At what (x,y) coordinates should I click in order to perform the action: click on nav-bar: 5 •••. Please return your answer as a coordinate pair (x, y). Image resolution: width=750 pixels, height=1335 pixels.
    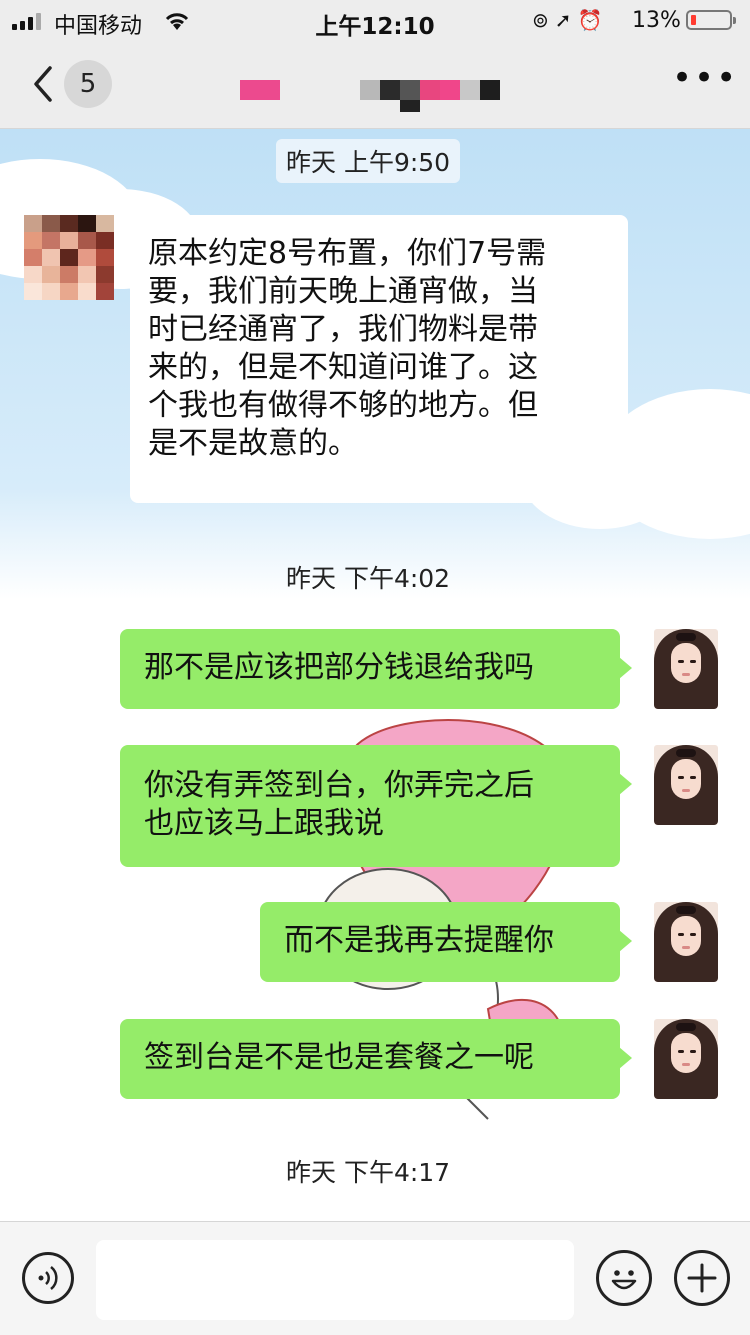
    Looking at the image, I should click on (375, 84).